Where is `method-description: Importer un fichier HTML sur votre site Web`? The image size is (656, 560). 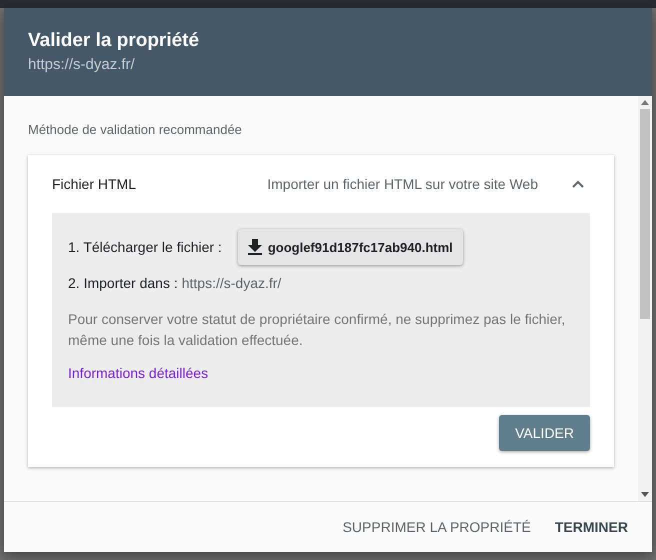
method-description: Importer un fichier HTML sur votre site Web is located at coordinates (402, 184).